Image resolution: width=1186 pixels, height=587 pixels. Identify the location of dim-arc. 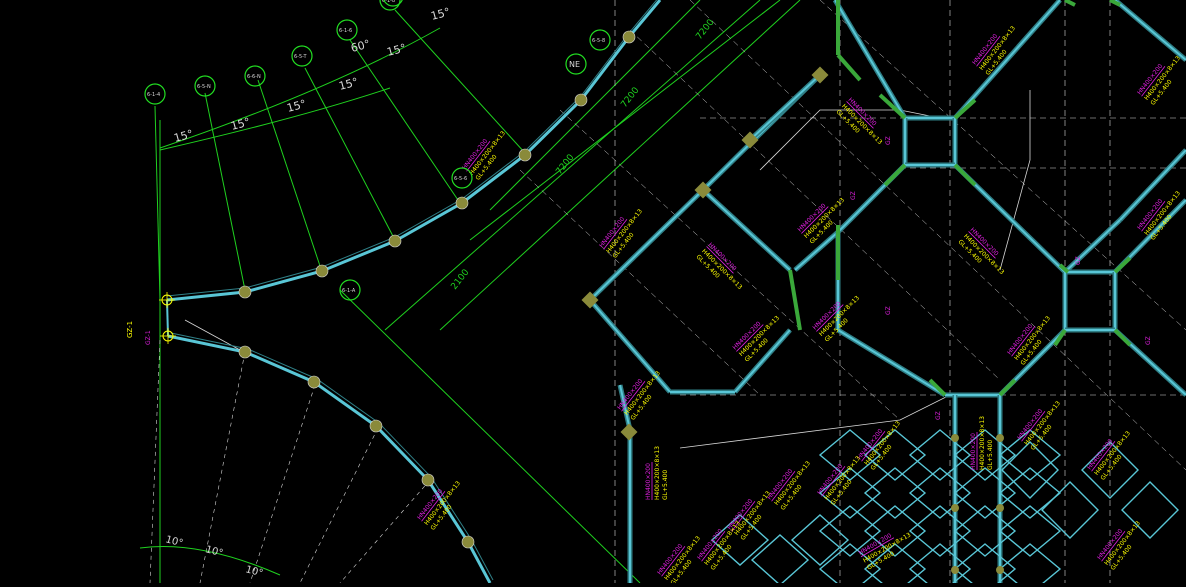
(275, 119).